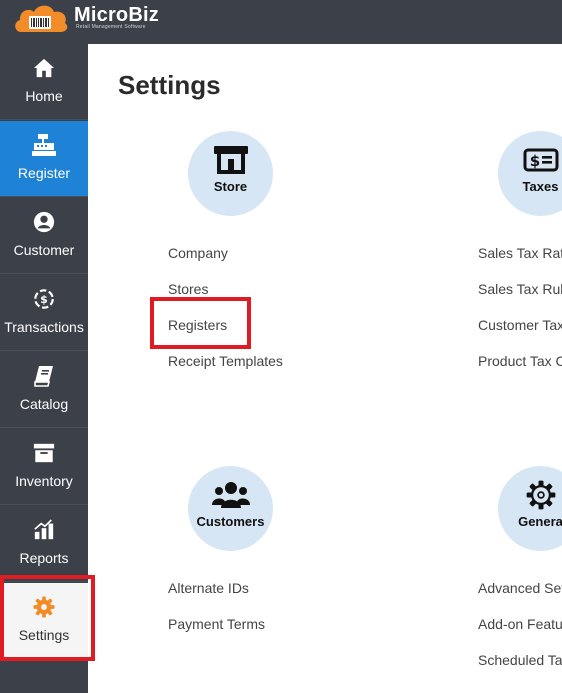 The width and height of the screenshot is (562, 693). I want to click on link-advanced-settings: Advanced Set, so click(520, 588).